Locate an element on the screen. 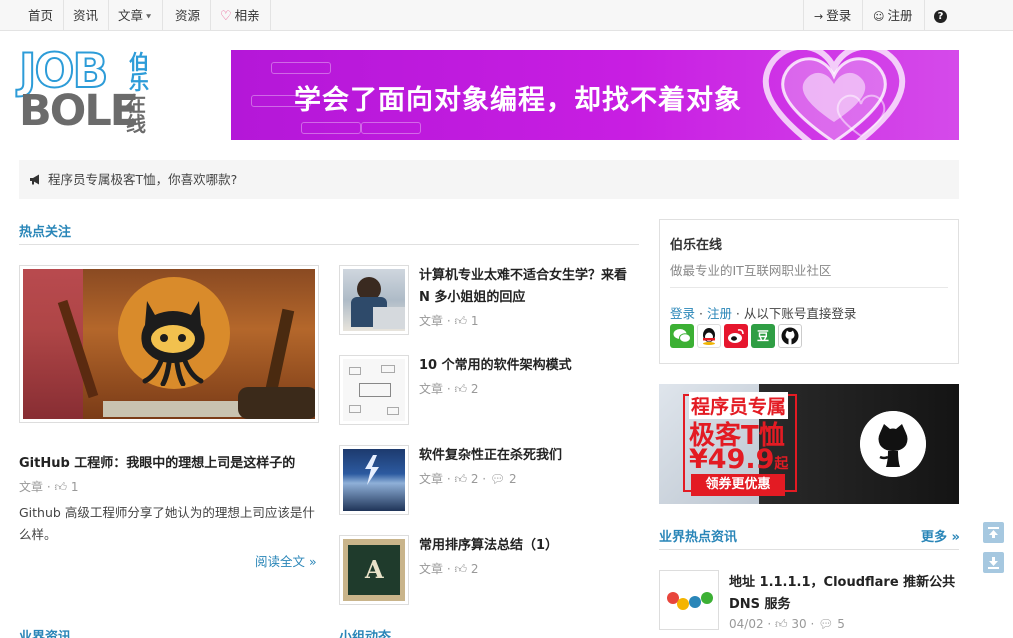  logo-bole-text: BOLE is located at coordinates (79, 111).